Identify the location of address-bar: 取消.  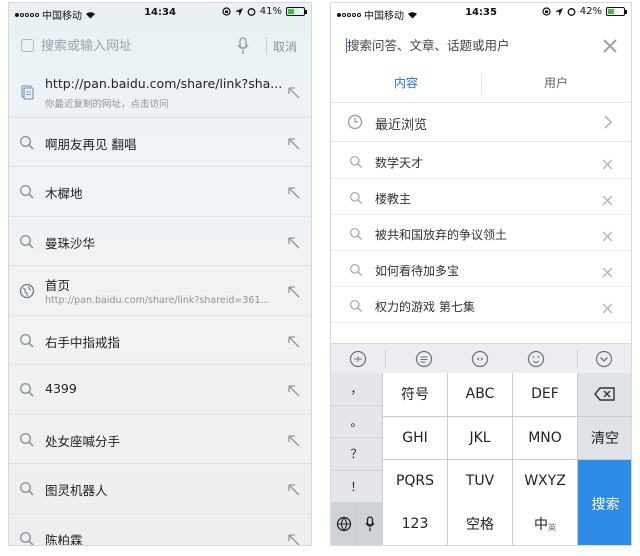
(160, 46).